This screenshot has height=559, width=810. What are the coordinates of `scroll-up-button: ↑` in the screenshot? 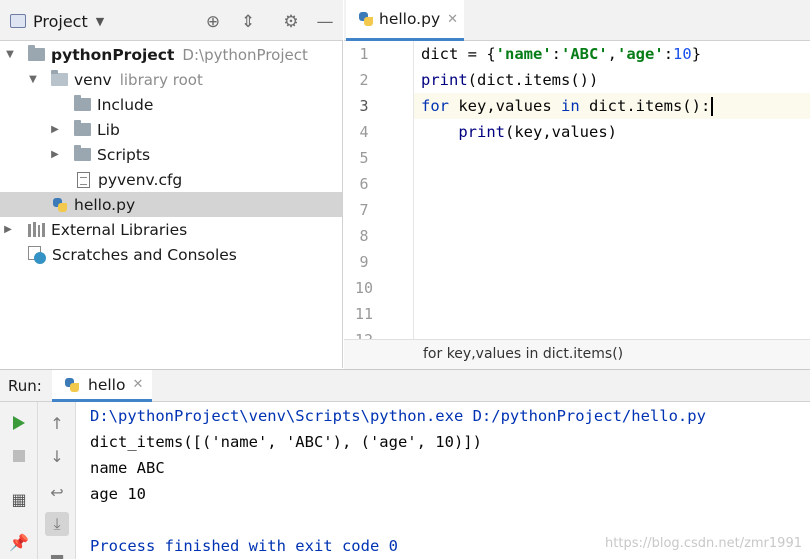 It's located at (57, 423).